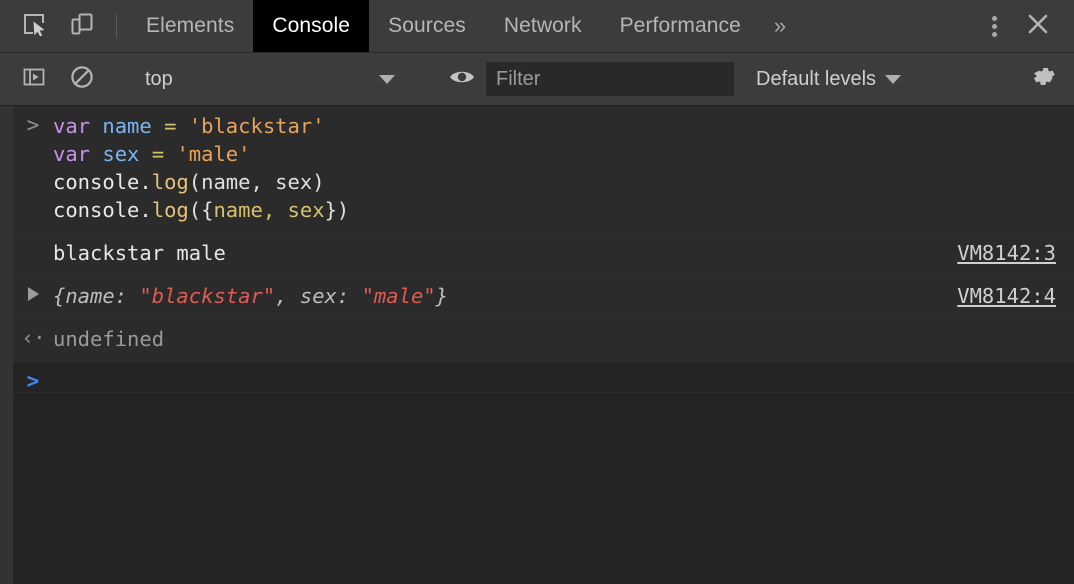  What do you see at coordinates (563, 182) in the screenshot?
I see `code-line: console.log(name, sex)` at bounding box center [563, 182].